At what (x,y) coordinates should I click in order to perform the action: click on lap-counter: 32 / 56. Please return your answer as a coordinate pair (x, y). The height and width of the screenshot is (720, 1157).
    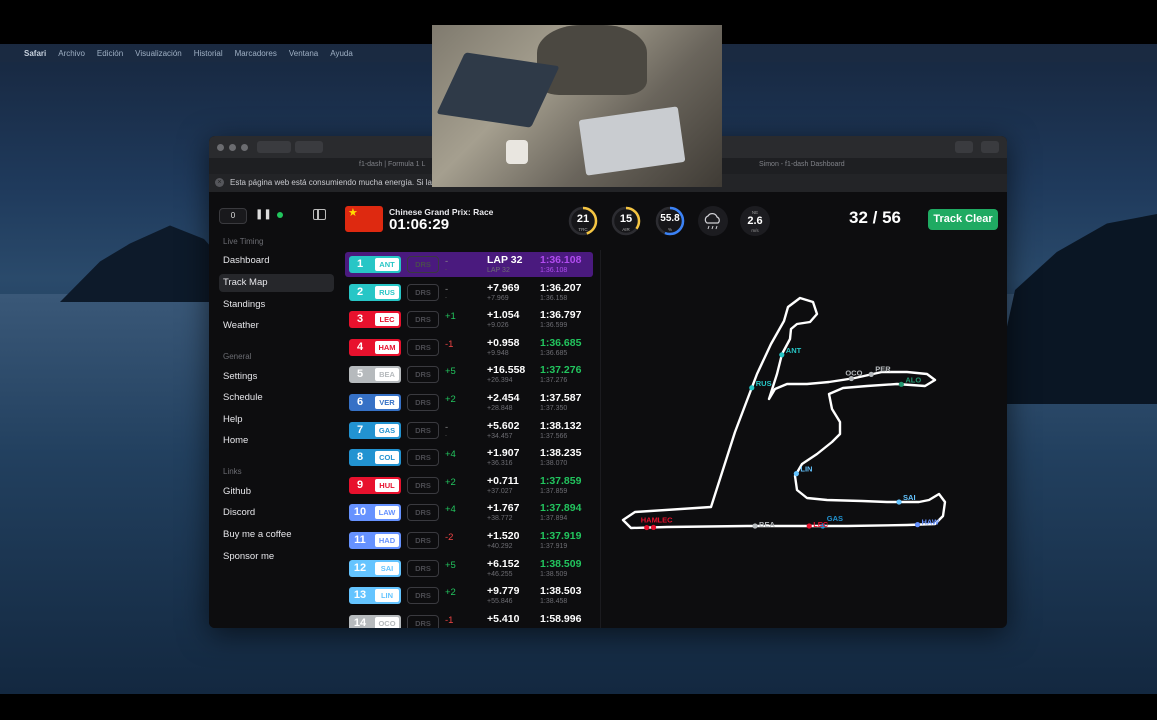
    Looking at the image, I should click on (875, 217).